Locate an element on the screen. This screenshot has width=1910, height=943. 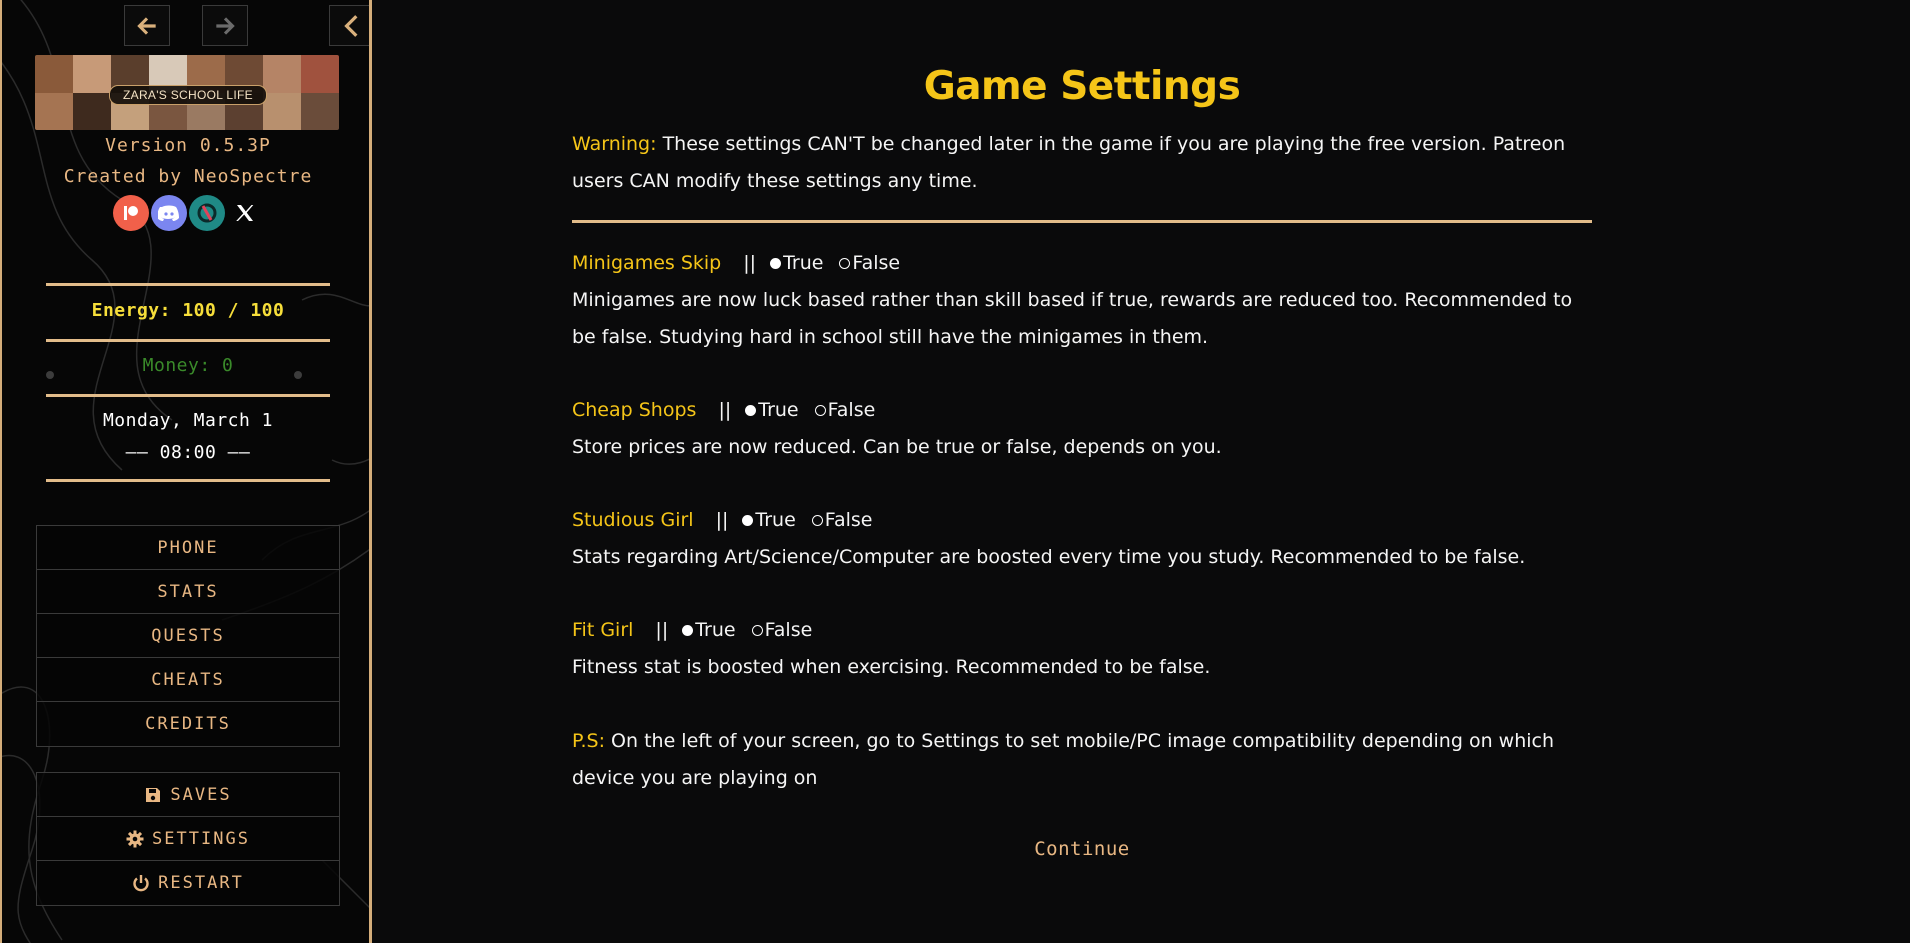
arrow-right-icon is located at coordinates (225, 25).